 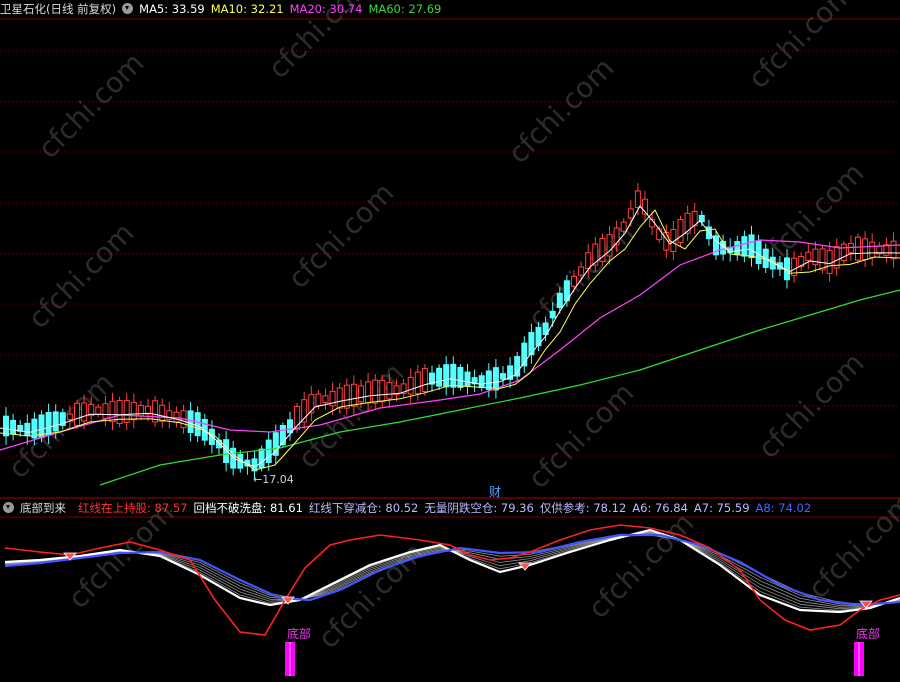 What do you see at coordinates (363, 508) in the screenshot?
I see `indicator-value-3: 红线下穿减仓: 80.52` at bounding box center [363, 508].